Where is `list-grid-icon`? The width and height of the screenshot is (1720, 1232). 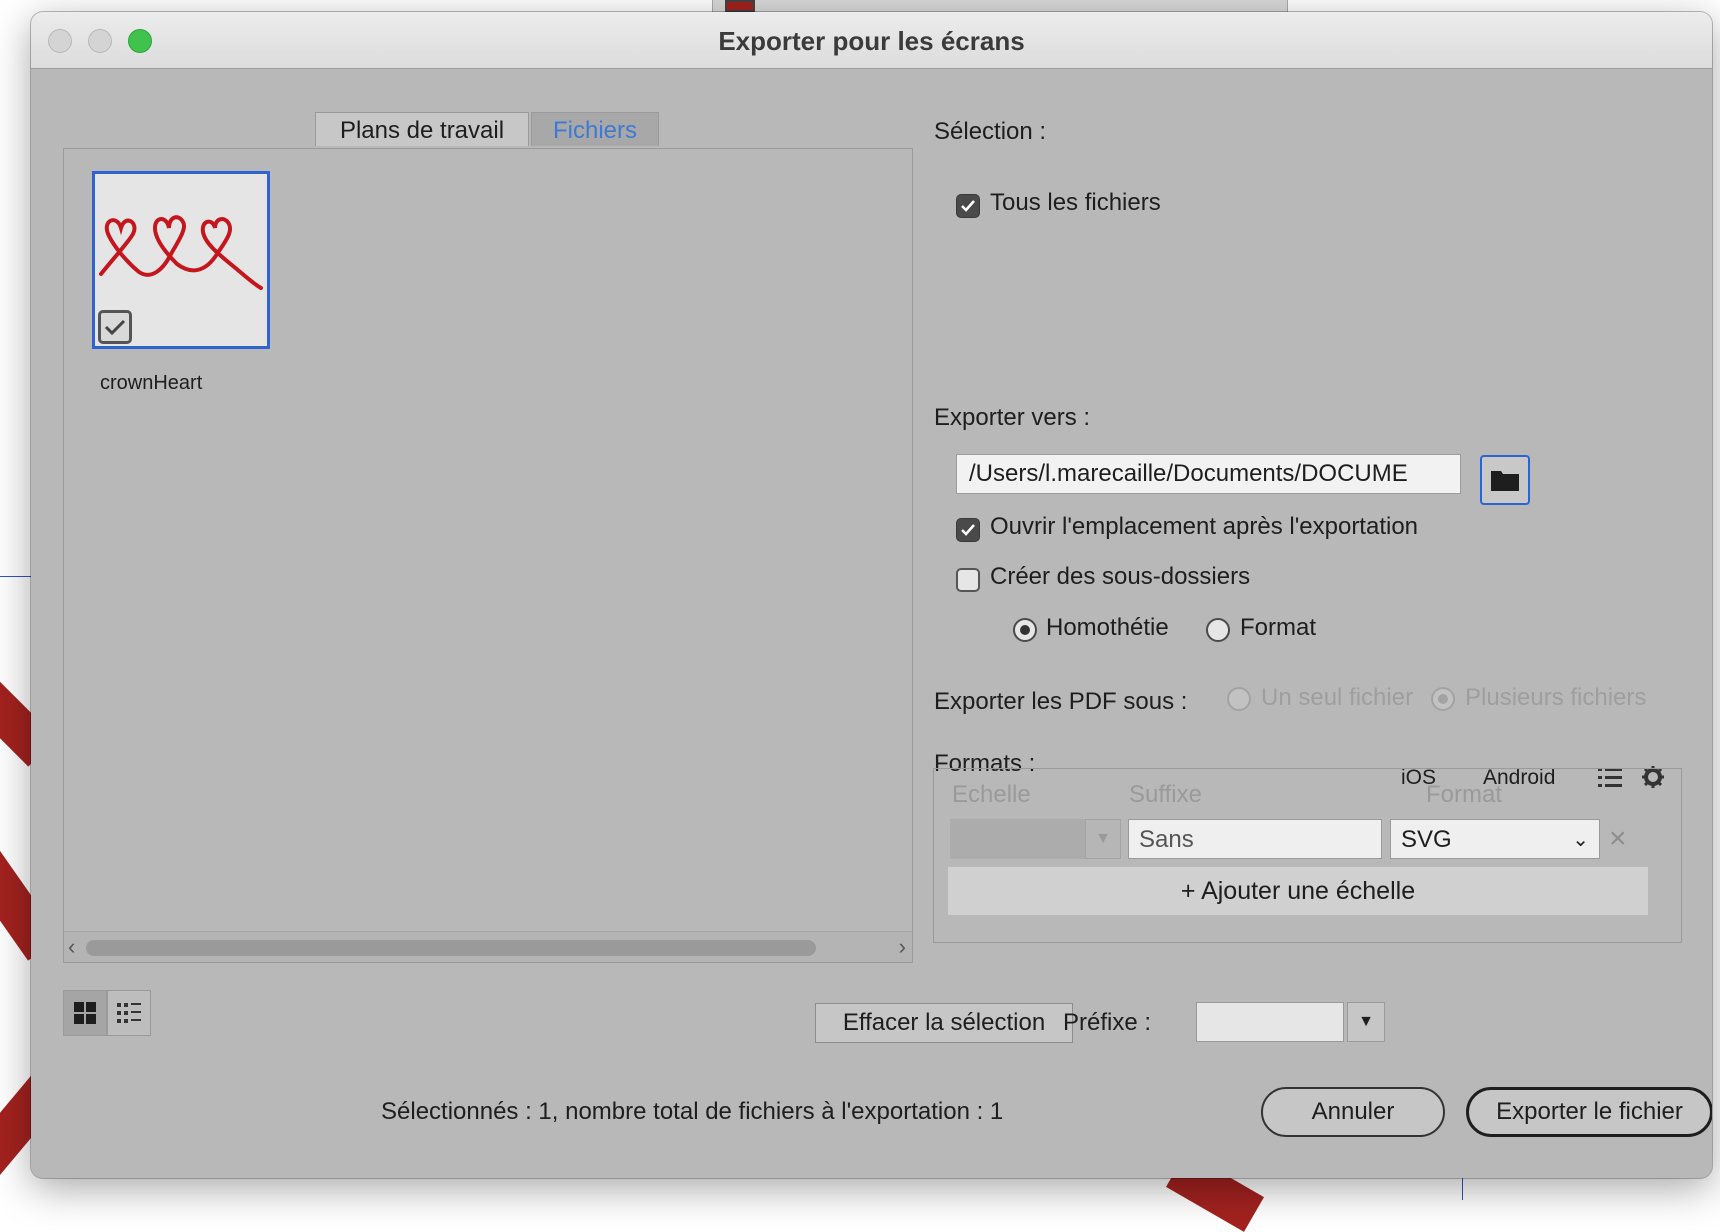 list-grid-icon is located at coordinates (129, 1013).